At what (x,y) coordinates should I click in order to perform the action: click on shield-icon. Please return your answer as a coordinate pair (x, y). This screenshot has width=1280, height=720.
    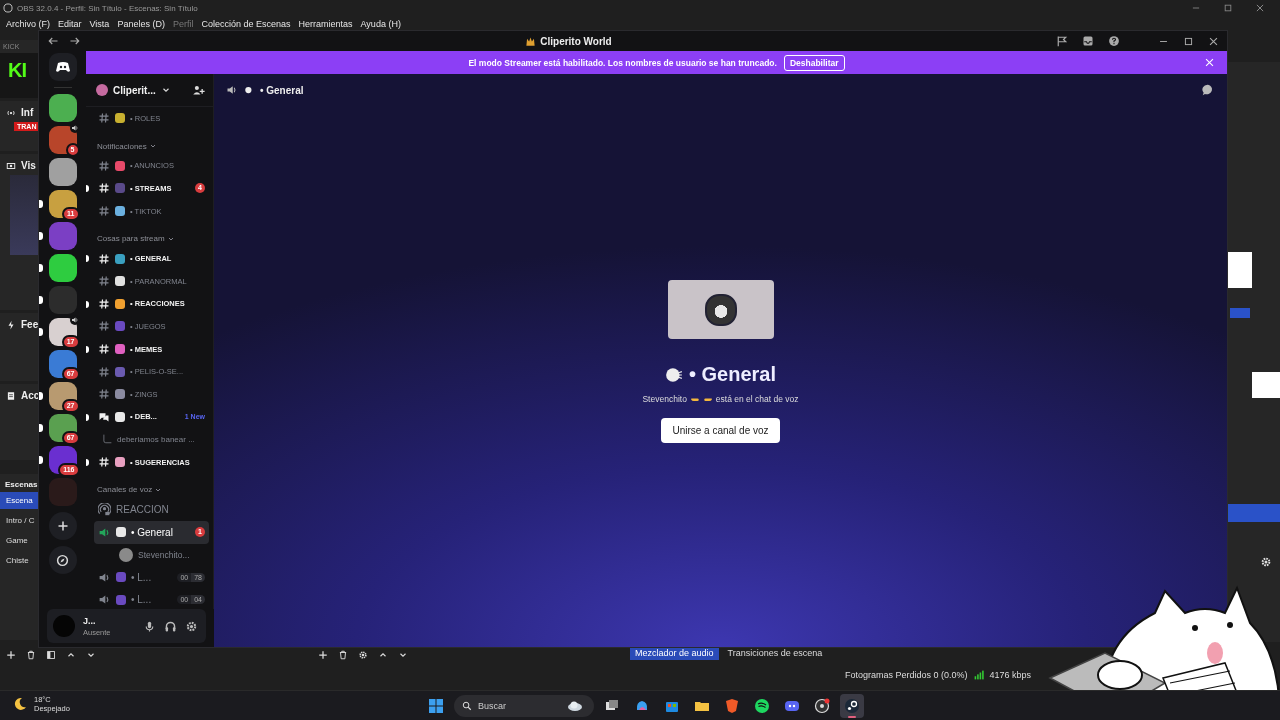
    Looking at the image, I should click on (732, 706).